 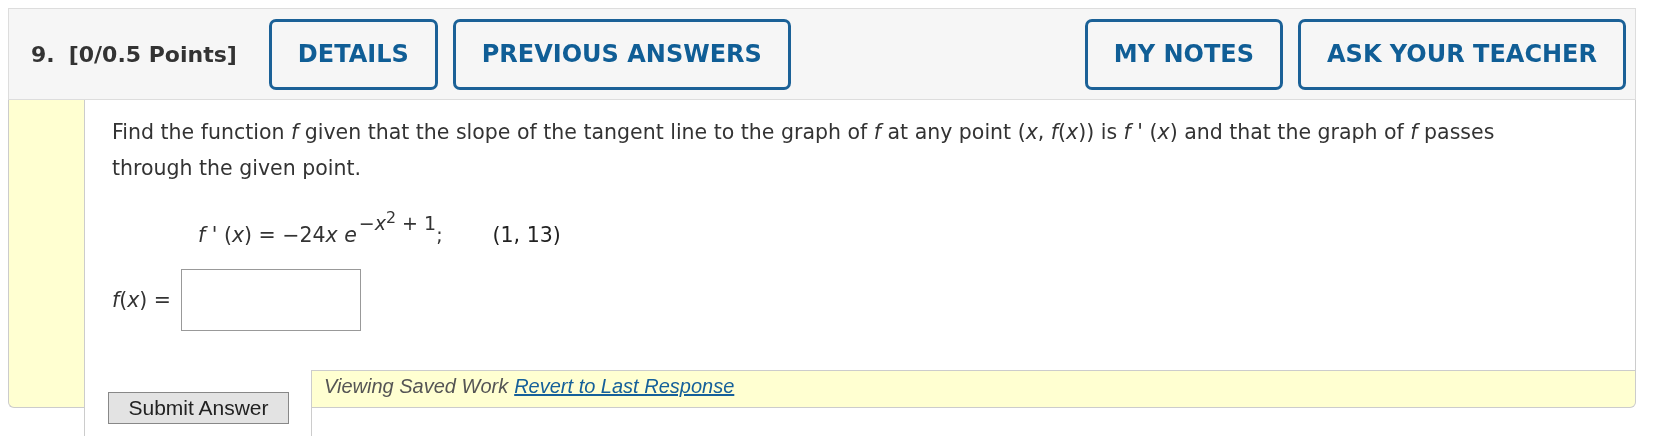 What do you see at coordinates (397, 221) in the screenshot?
I see `exponent: −x$^{2}$ + 1` at bounding box center [397, 221].